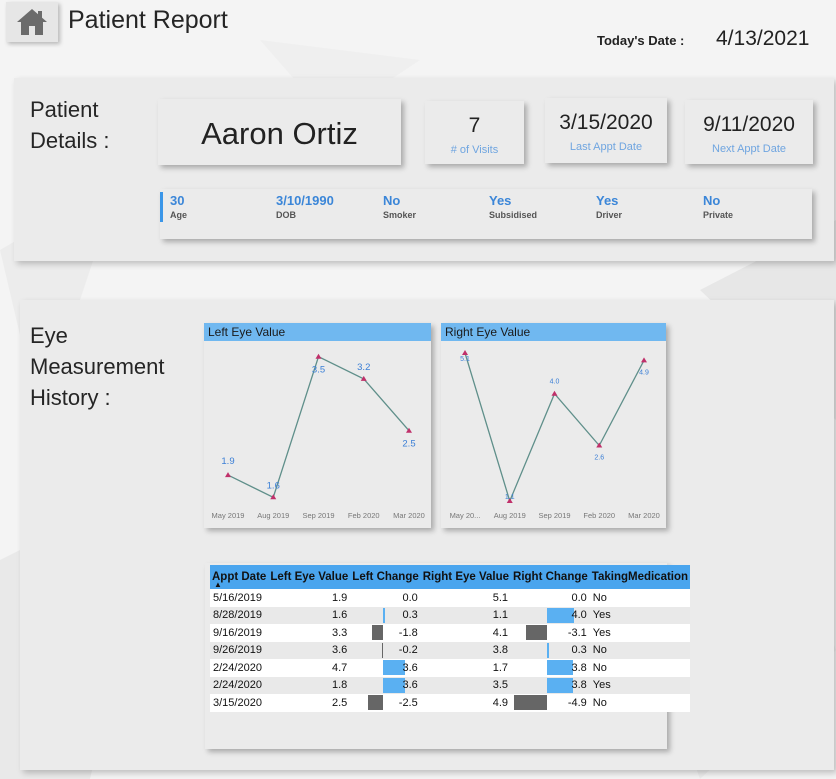  What do you see at coordinates (550, 685) in the screenshot?
I see `cell-right-change: 3.8` at bounding box center [550, 685].